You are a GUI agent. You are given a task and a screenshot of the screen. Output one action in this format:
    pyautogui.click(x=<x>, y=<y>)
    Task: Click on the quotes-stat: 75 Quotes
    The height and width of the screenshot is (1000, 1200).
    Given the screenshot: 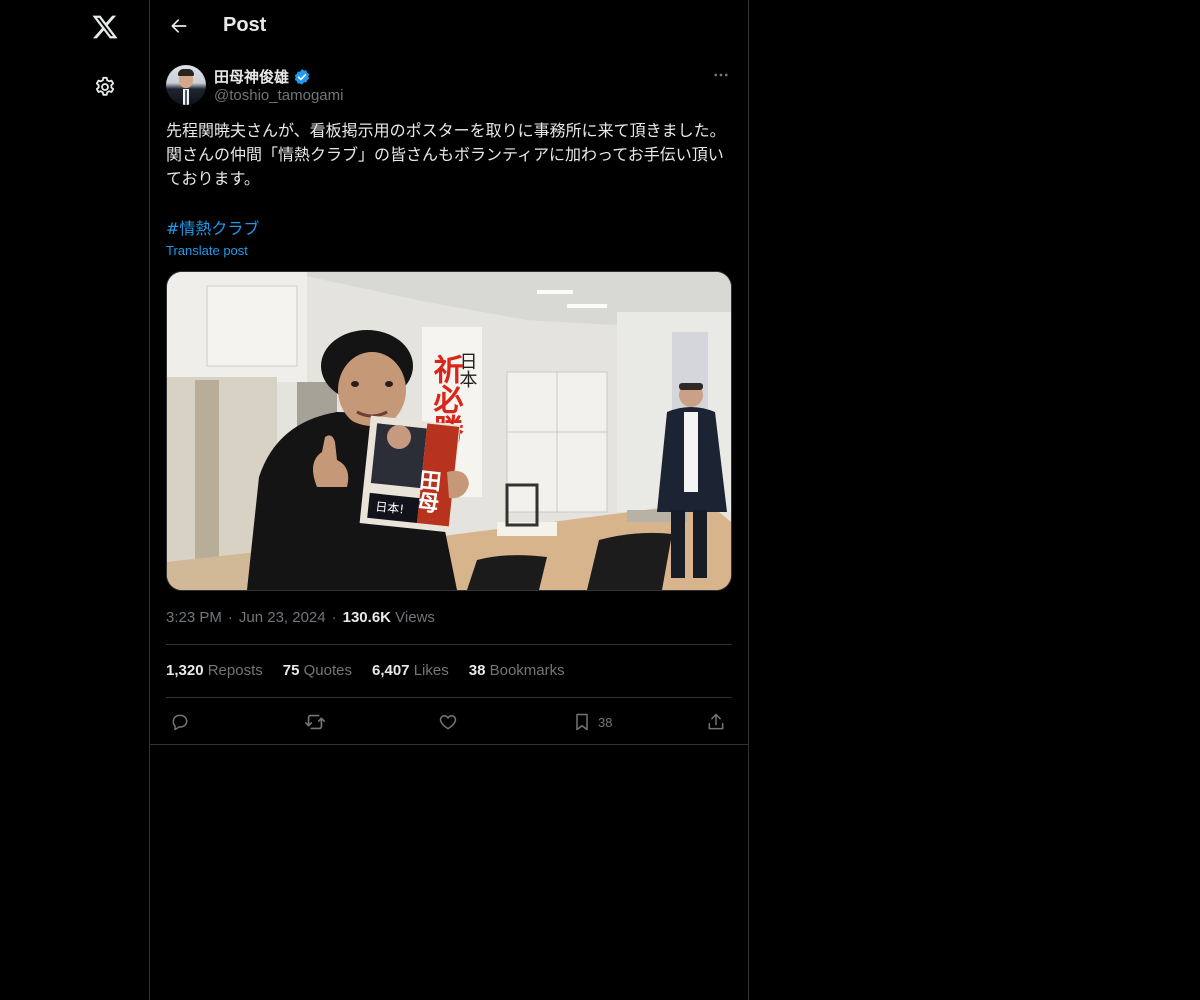 What is the action you would take?
    pyautogui.click(x=317, y=670)
    